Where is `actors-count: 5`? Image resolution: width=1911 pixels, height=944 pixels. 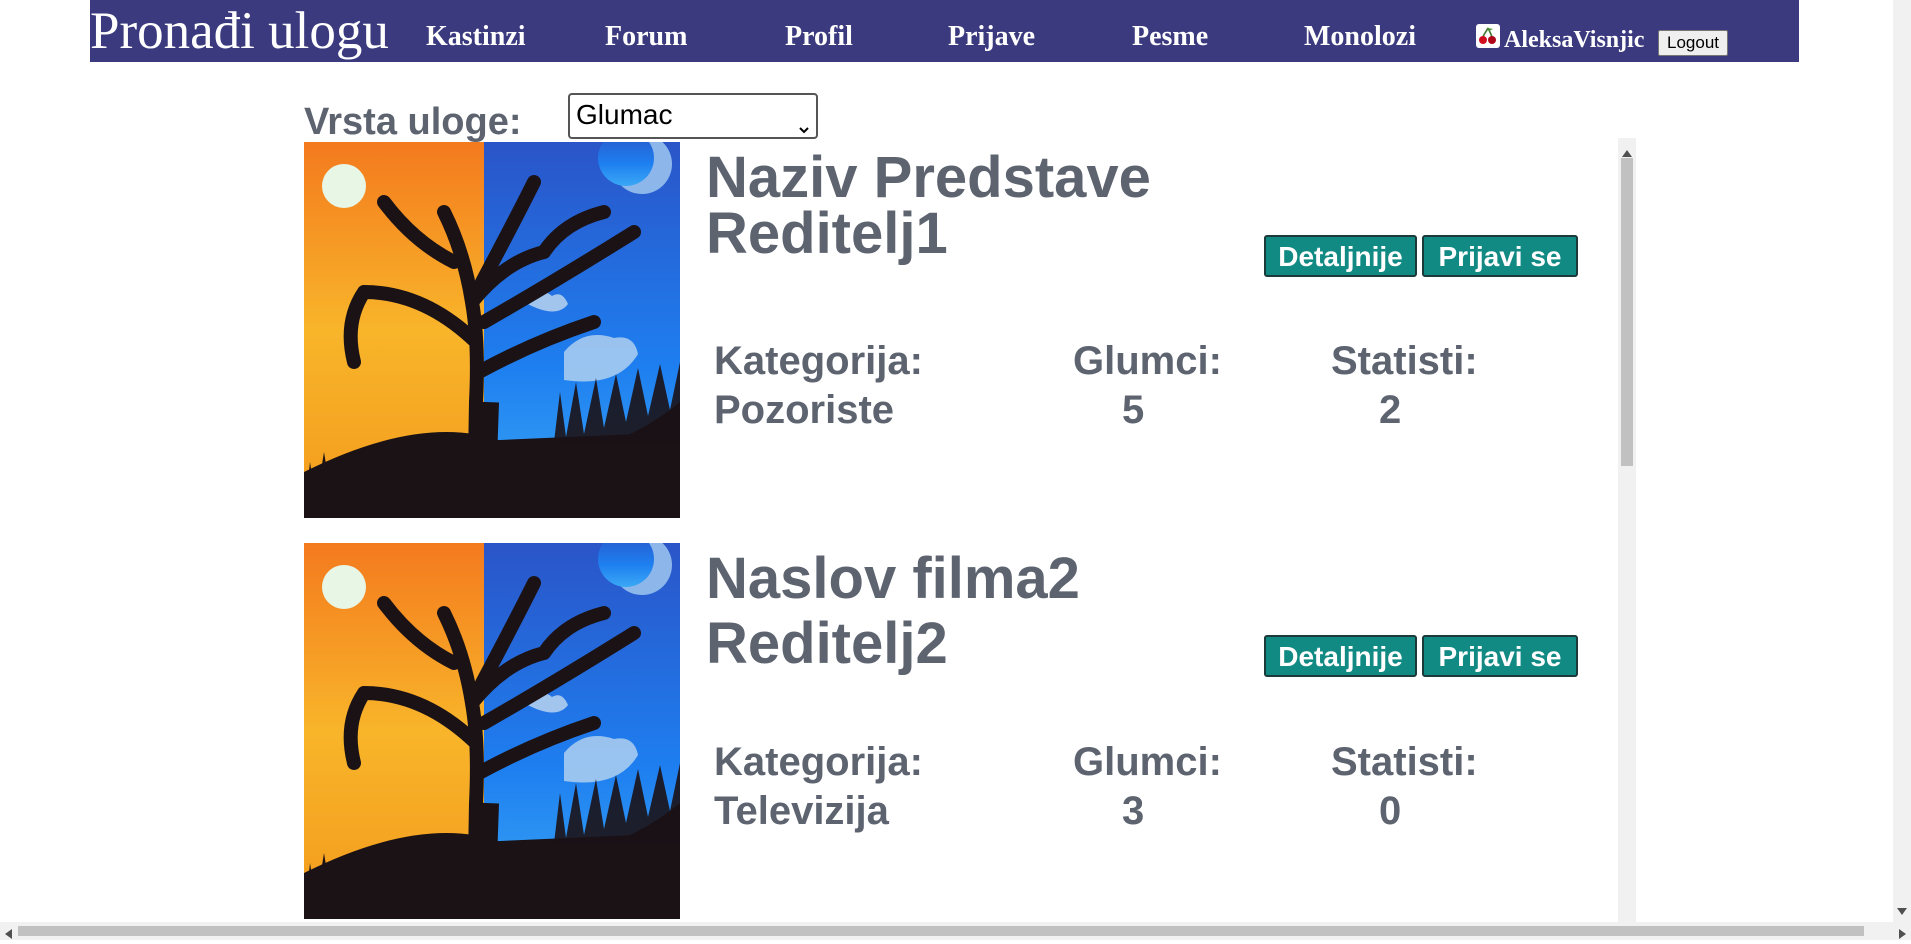 actors-count: 5 is located at coordinates (1133, 410).